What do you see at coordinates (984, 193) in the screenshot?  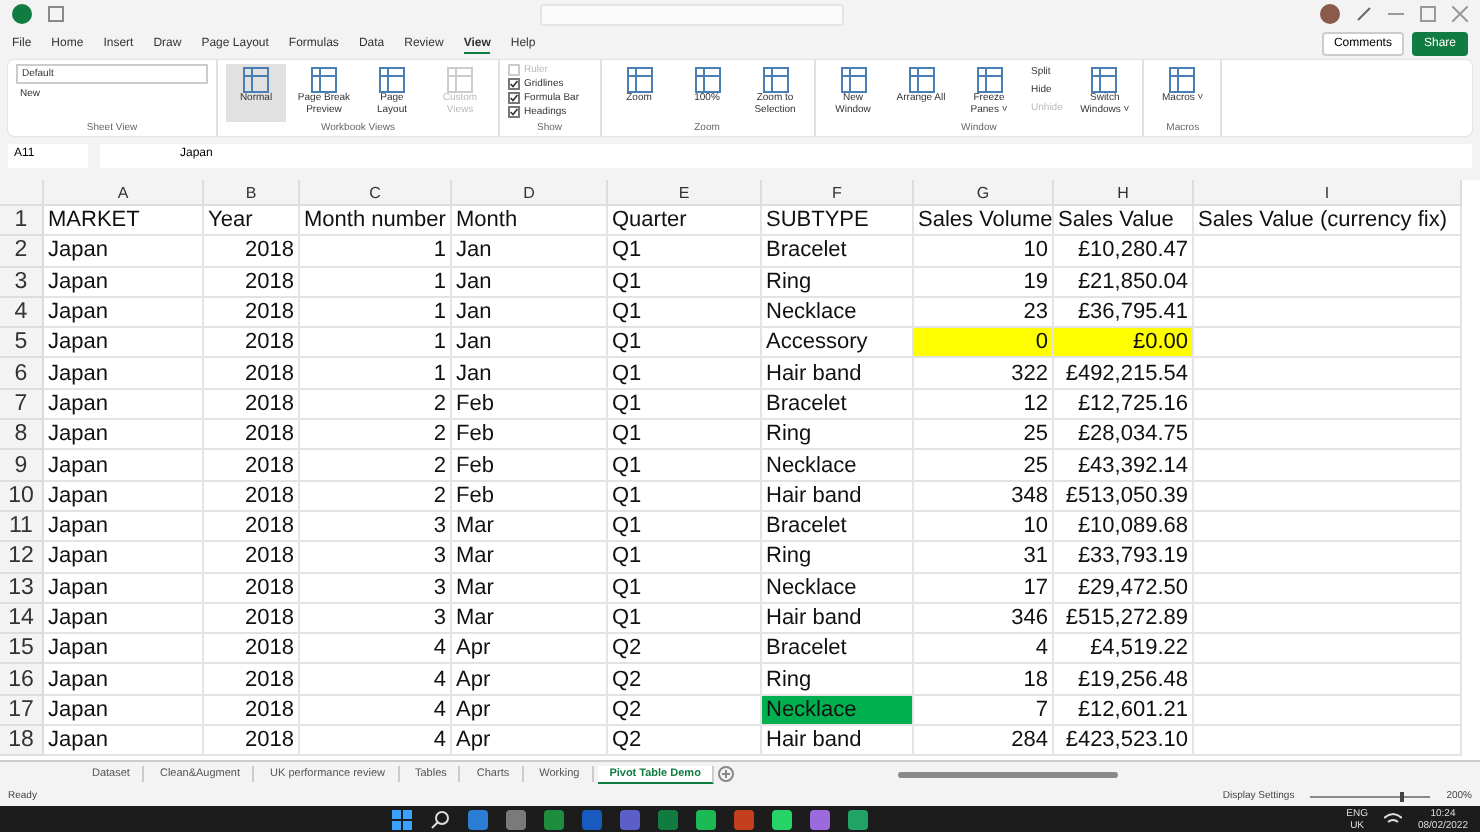 I see `column-header: G` at bounding box center [984, 193].